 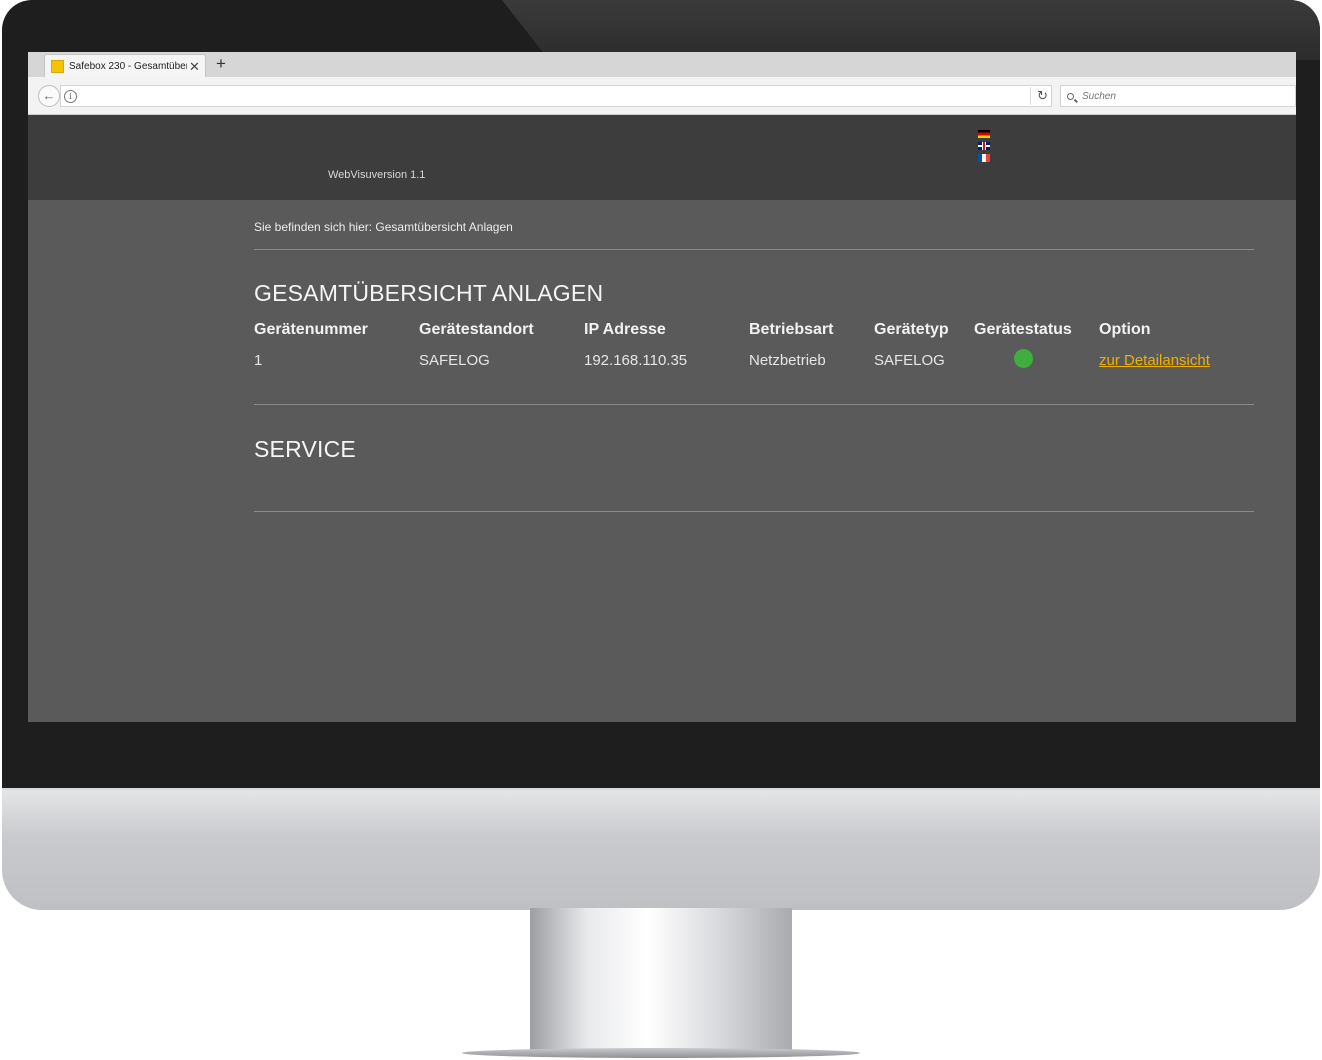 What do you see at coordinates (311, 329) in the screenshot?
I see `column-header-number: Gerätenummer` at bounding box center [311, 329].